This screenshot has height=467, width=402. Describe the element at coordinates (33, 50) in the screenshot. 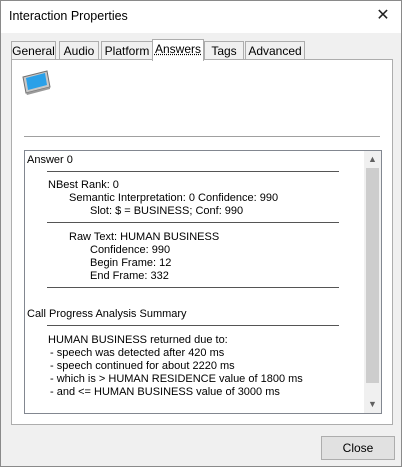

I see `tab-general: General` at that location.